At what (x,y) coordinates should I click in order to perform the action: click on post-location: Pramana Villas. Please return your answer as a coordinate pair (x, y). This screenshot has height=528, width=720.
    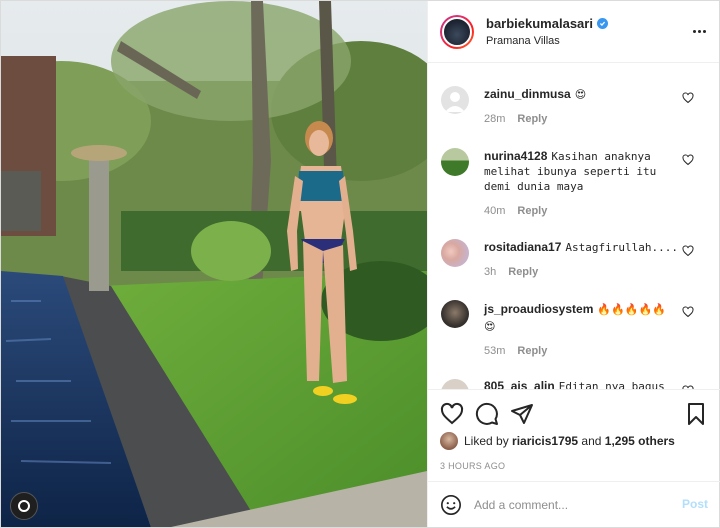
    Looking at the image, I should click on (547, 41).